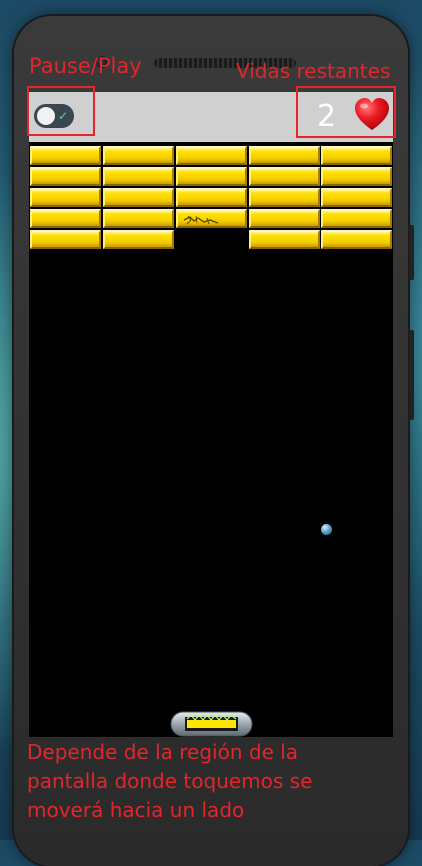  Describe the element at coordinates (411, 252) in the screenshot. I see `volume-button` at that location.